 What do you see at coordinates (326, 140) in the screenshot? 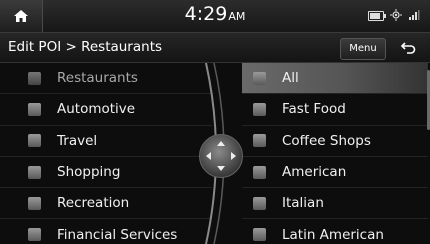
I see `subcategory-item-label: Coffee Shops` at bounding box center [326, 140].